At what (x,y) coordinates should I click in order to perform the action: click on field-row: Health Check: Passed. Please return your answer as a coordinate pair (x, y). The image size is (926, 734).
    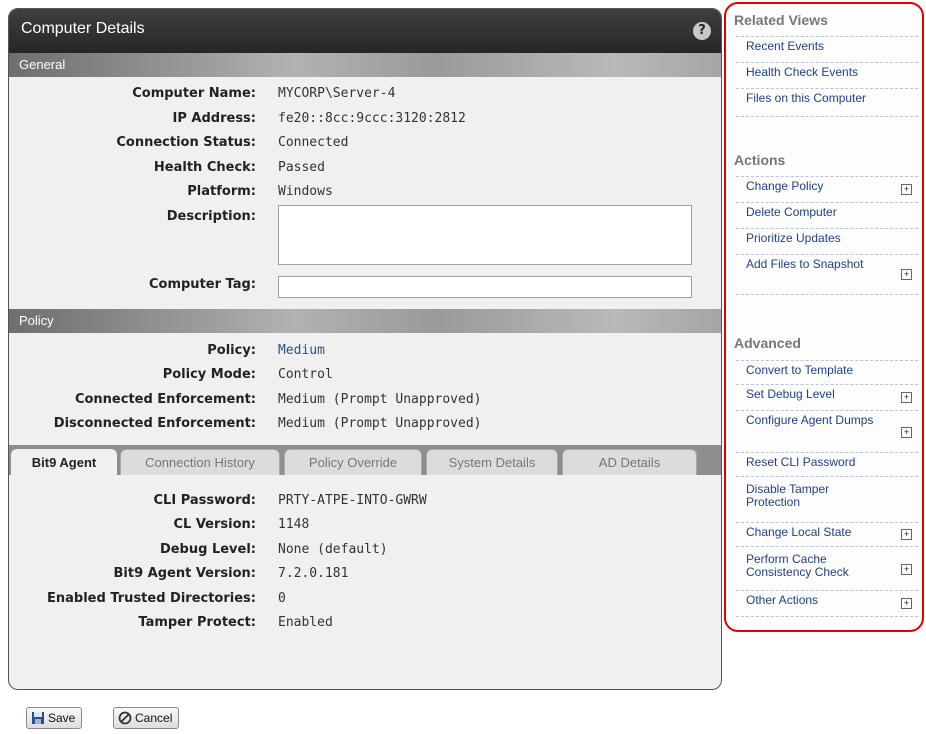
    Looking at the image, I should click on (365, 168).